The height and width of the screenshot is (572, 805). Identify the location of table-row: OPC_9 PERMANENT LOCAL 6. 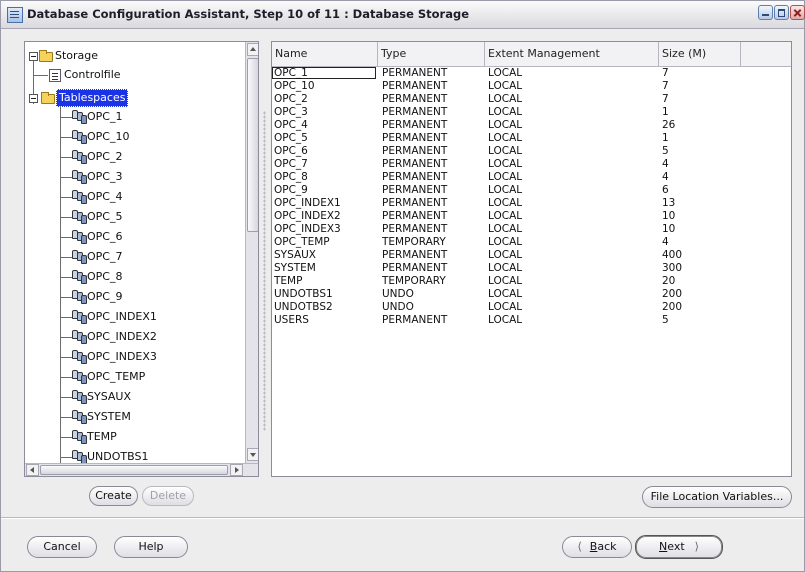
(531, 190).